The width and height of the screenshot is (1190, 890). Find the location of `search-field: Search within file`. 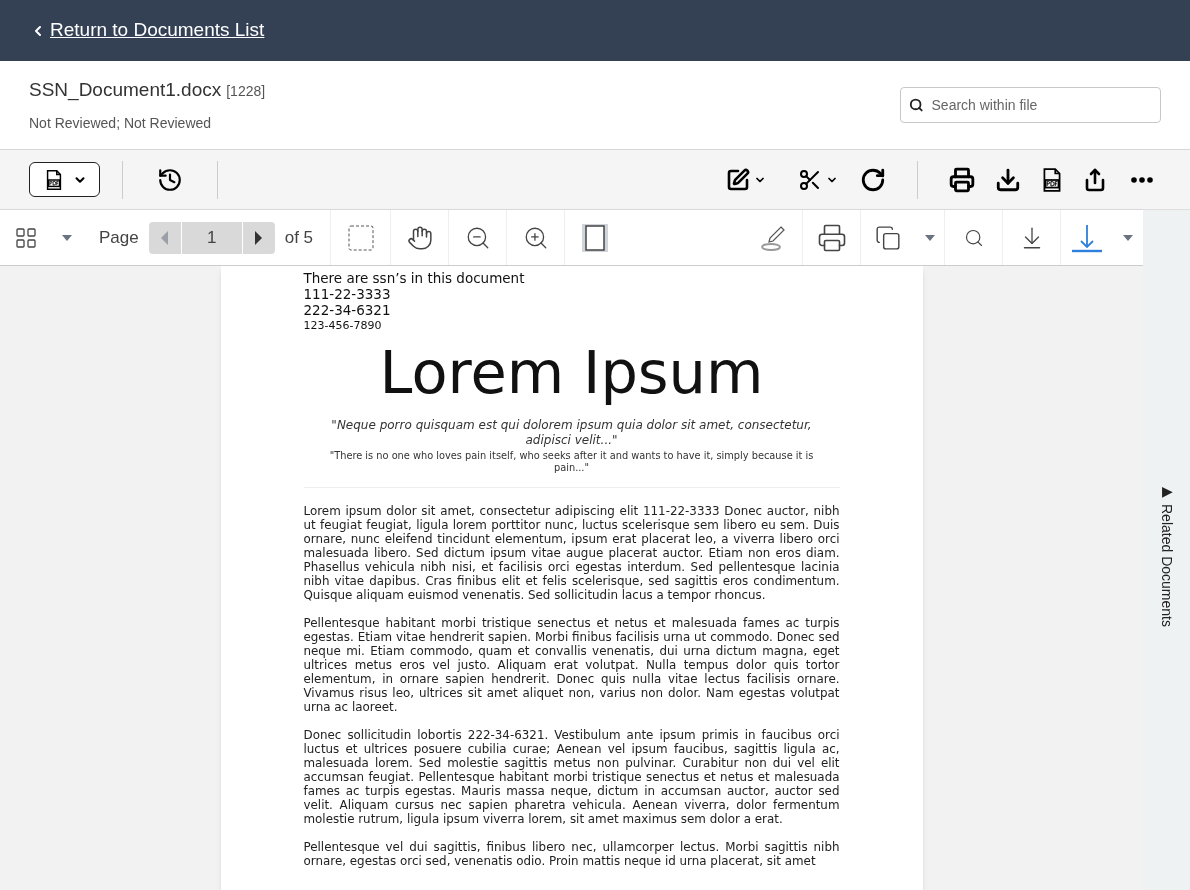

search-field: Search within file is located at coordinates (1030, 105).